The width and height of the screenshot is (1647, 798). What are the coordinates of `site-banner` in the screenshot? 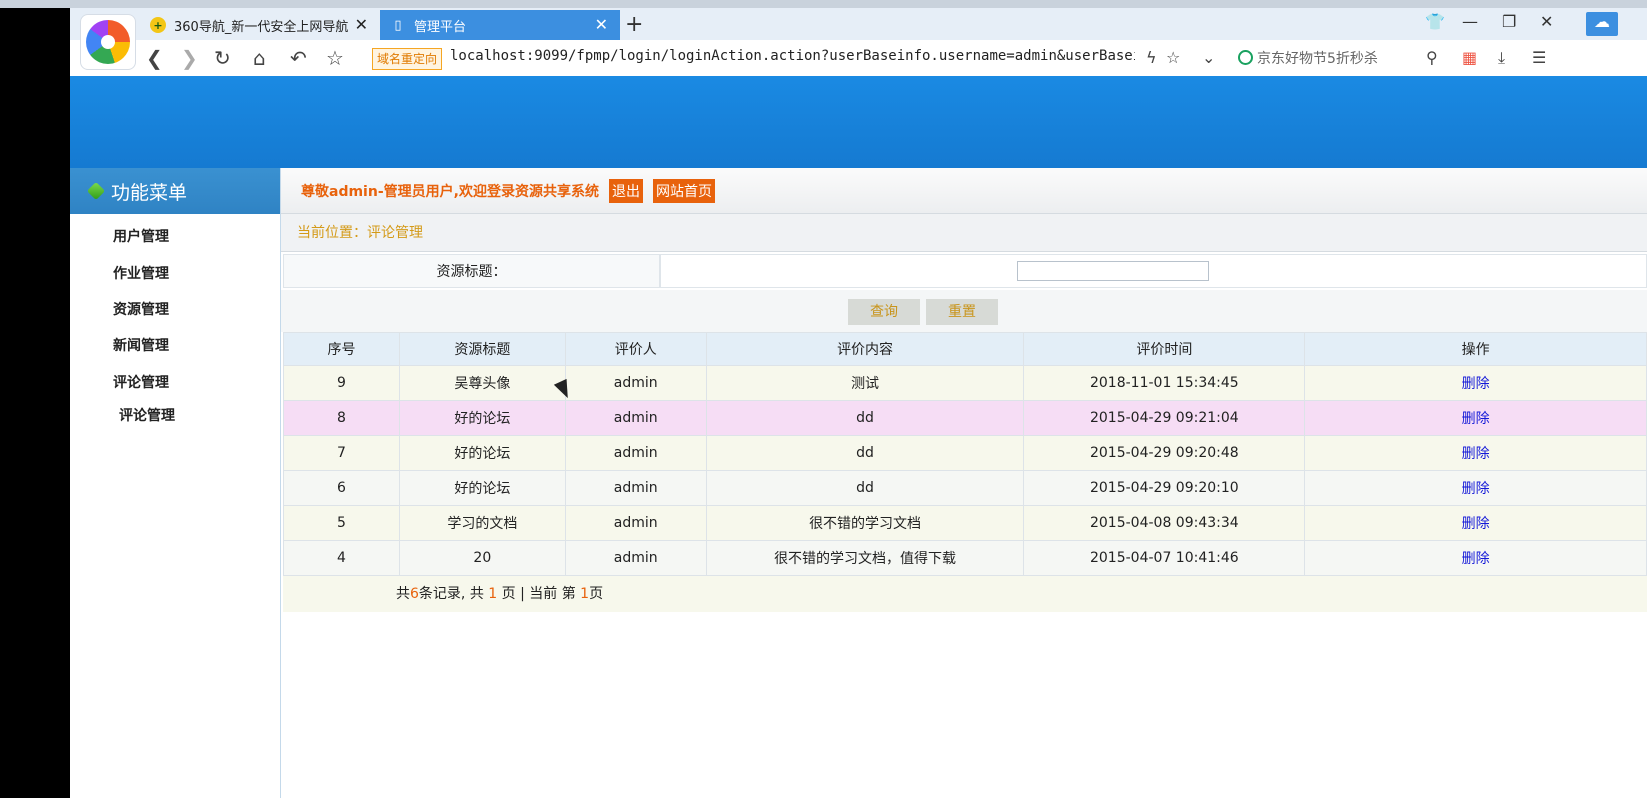 It's located at (858, 122).